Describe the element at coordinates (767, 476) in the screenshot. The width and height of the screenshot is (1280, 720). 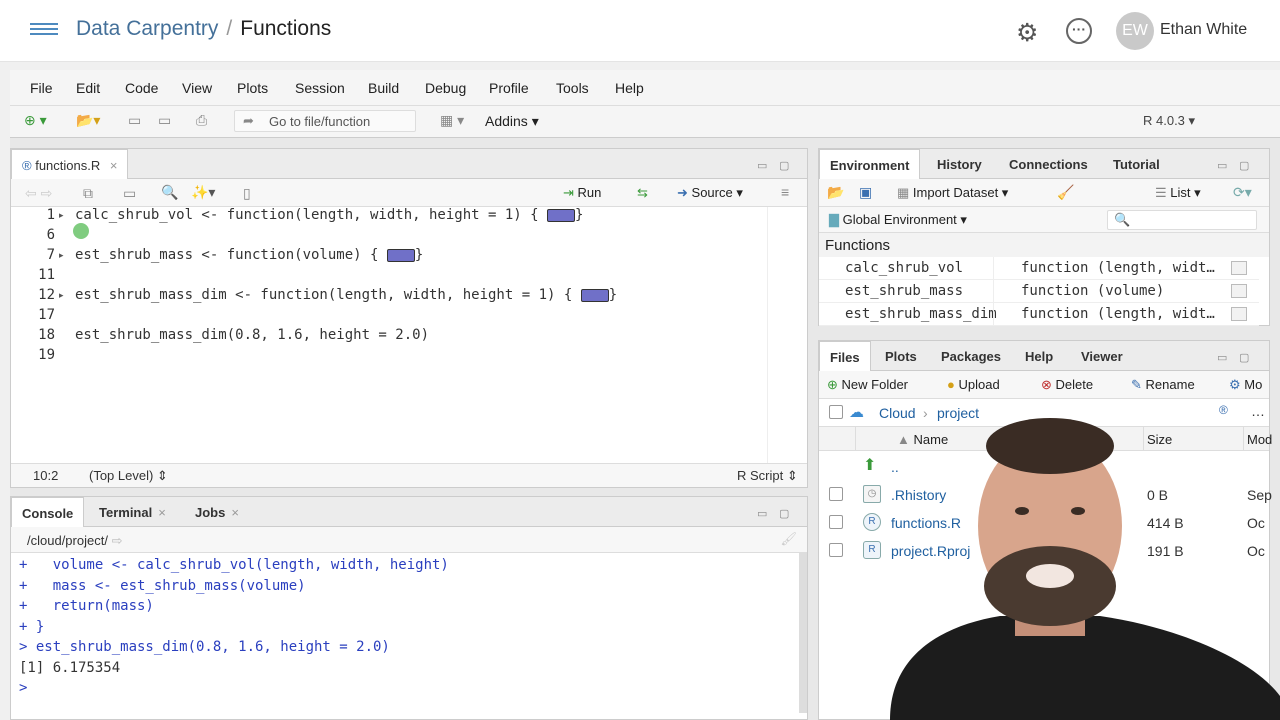
I see `file-type-selector: R Script ⇕` at that location.